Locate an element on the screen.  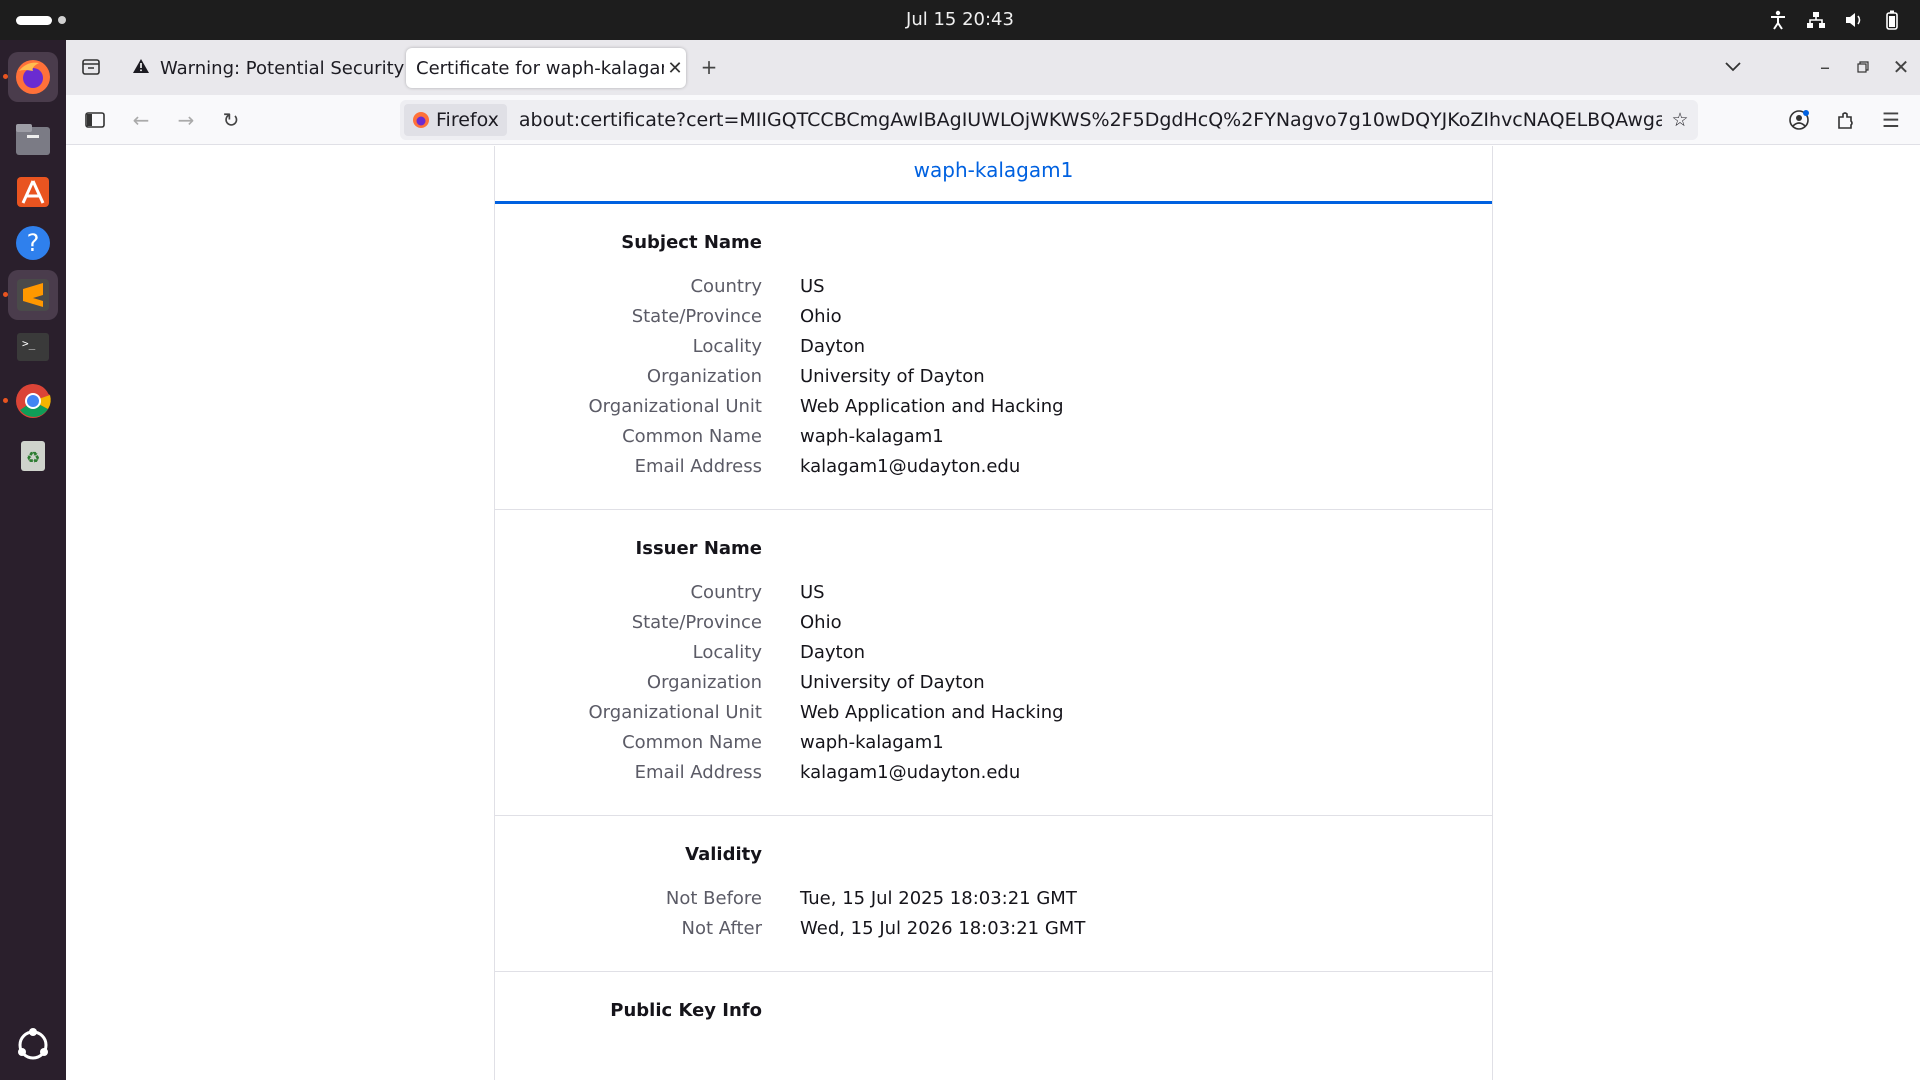
new-tab-button: + is located at coordinates (709, 67).